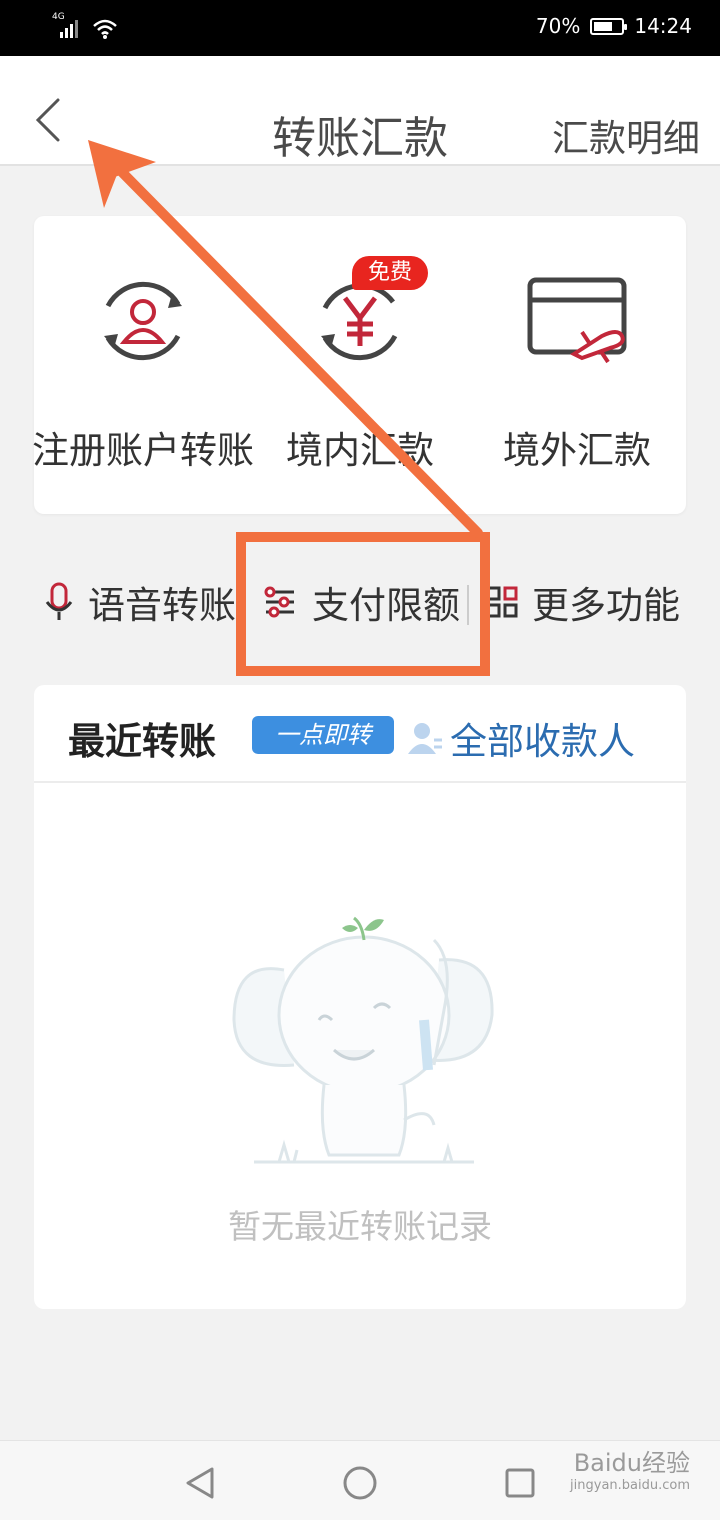 The height and width of the screenshot is (1520, 720). I want to click on service-registered-transfer: 注册账户转账, so click(143, 365).